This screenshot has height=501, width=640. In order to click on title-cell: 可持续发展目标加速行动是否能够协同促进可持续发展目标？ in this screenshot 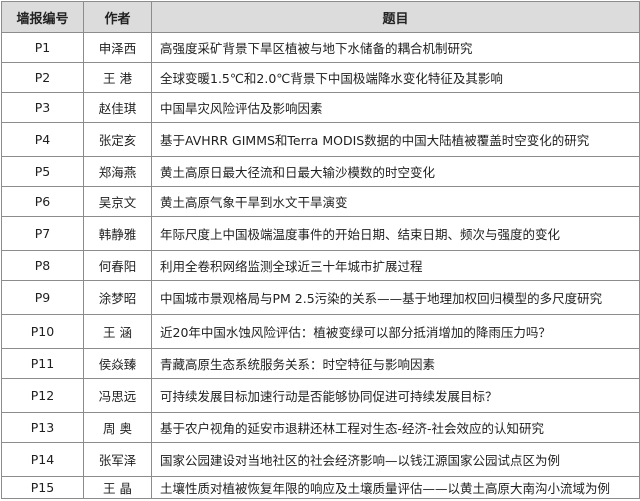, I will do `click(395, 395)`.